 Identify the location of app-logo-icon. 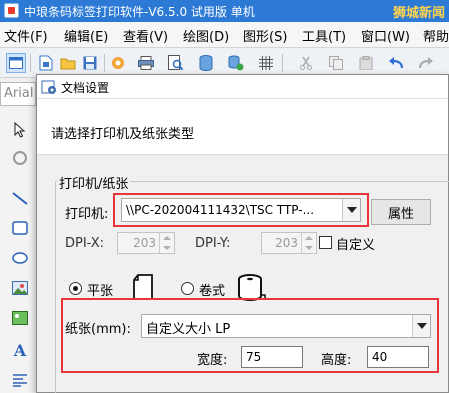
(11, 10).